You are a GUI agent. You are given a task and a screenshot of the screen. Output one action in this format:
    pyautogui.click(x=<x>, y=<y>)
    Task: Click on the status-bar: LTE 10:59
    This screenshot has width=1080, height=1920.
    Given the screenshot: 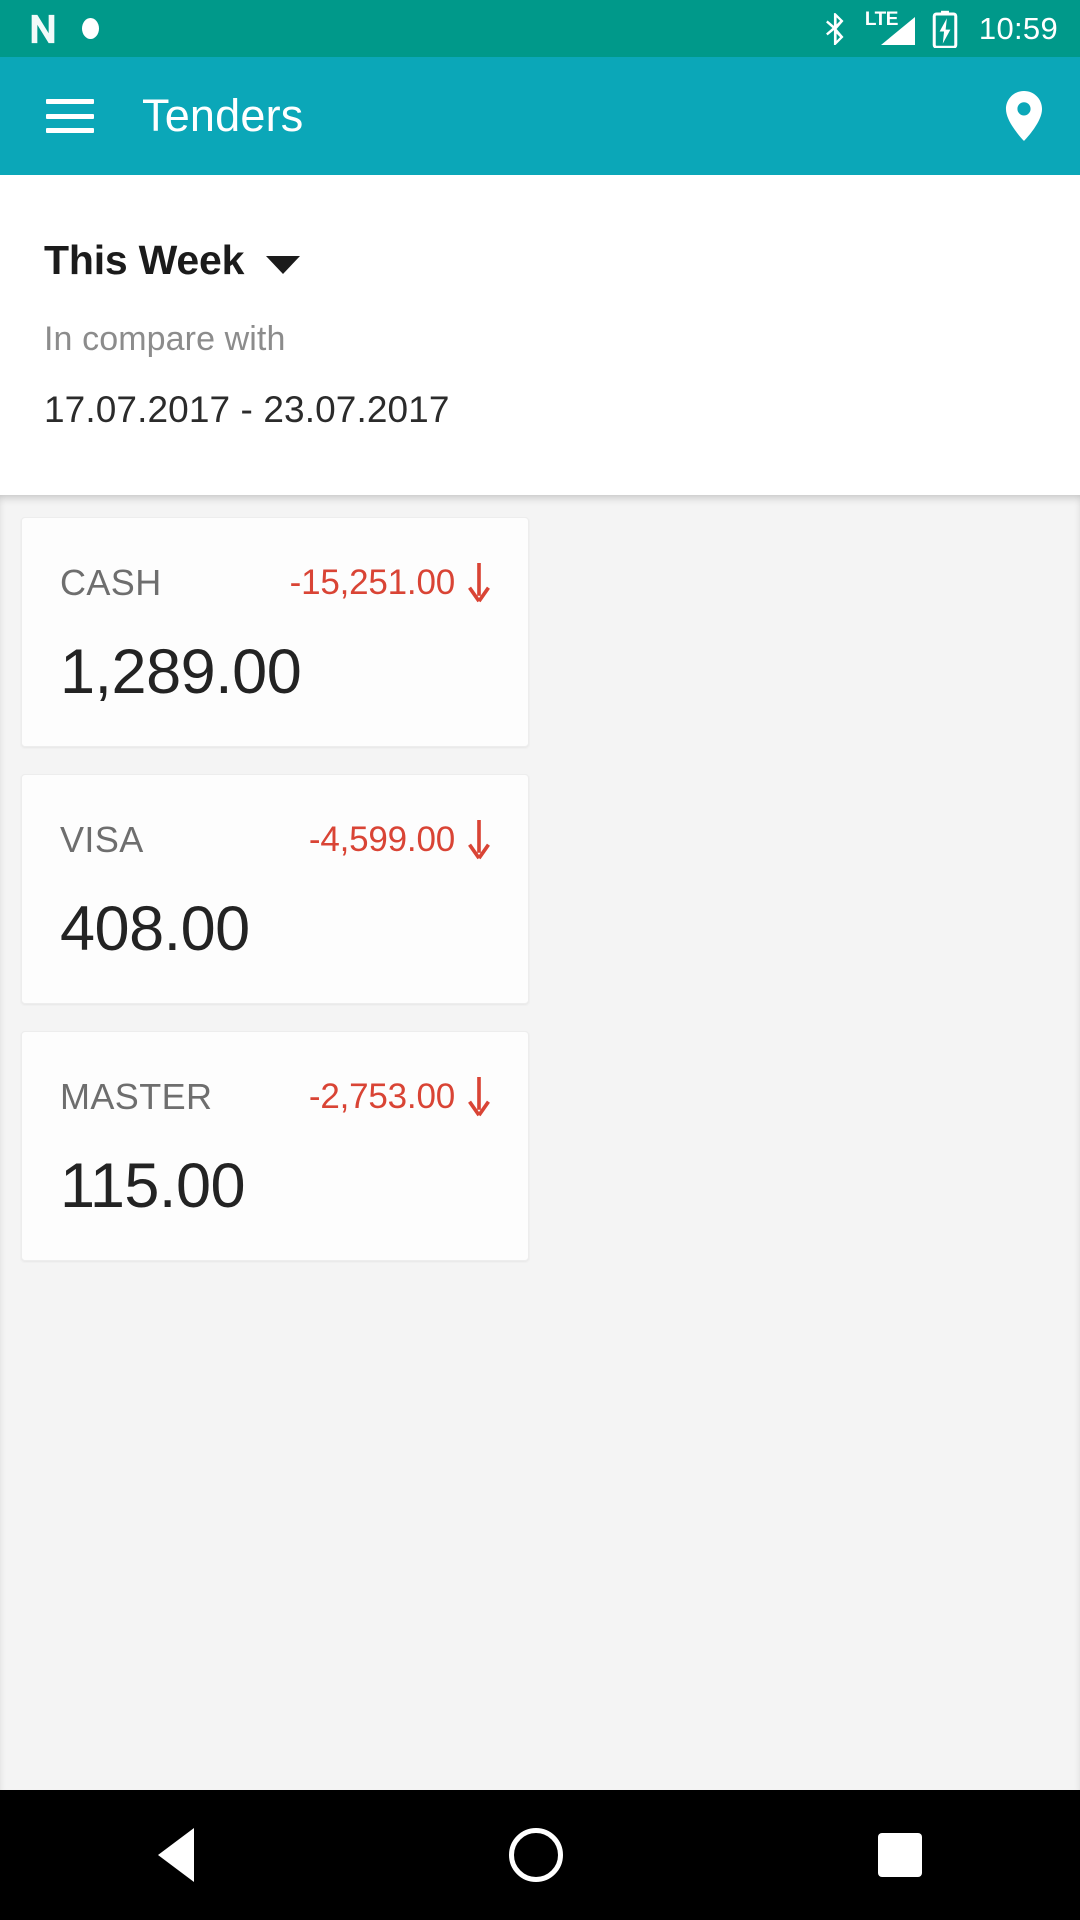 What is the action you would take?
    pyautogui.click(x=540, y=28)
    